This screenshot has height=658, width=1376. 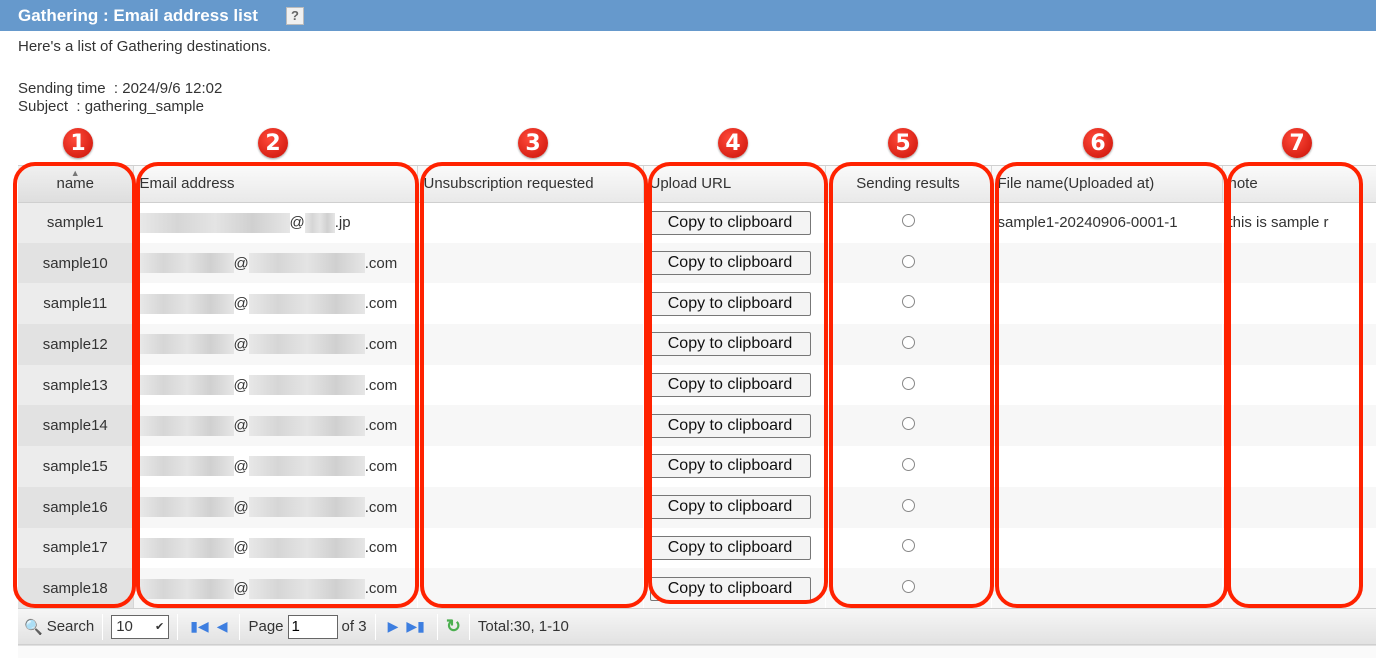 I want to click on column-header-note: note, so click(x=1299, y=184).